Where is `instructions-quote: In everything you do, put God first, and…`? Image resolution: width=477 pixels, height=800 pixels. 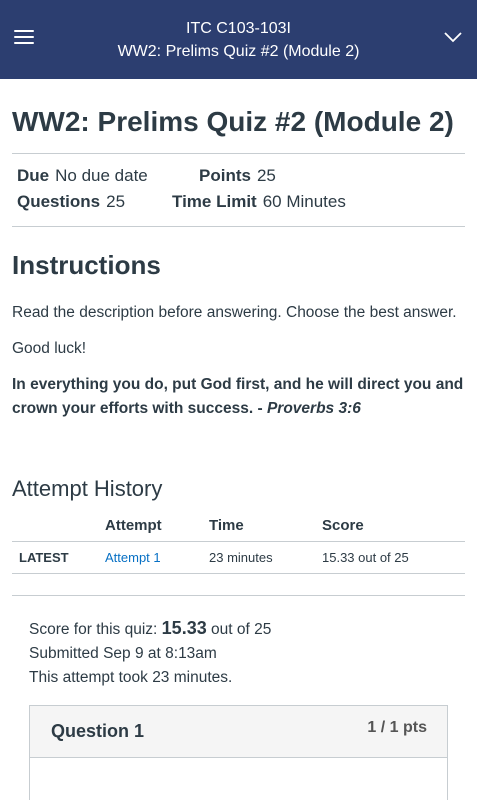 instructions-quote: In everything you do, put God first, and… is located at coordinates (238, 397).